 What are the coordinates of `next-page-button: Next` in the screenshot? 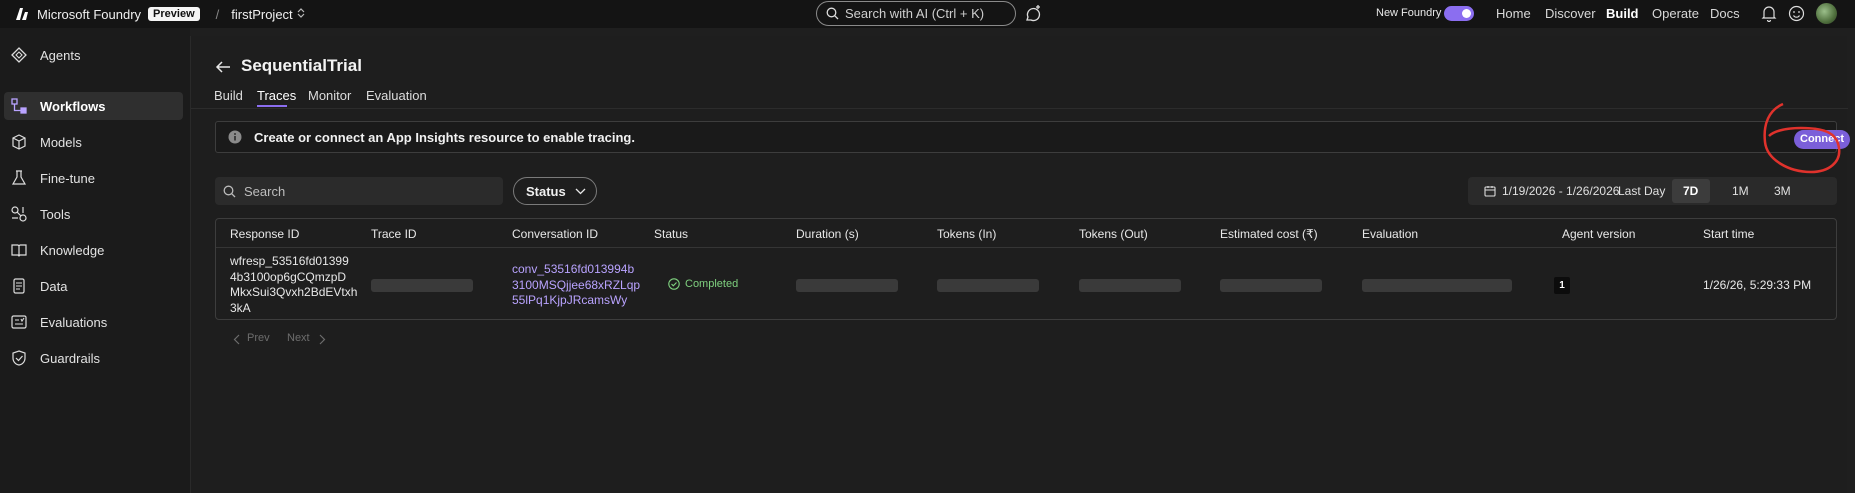 It's located at (298, 338).